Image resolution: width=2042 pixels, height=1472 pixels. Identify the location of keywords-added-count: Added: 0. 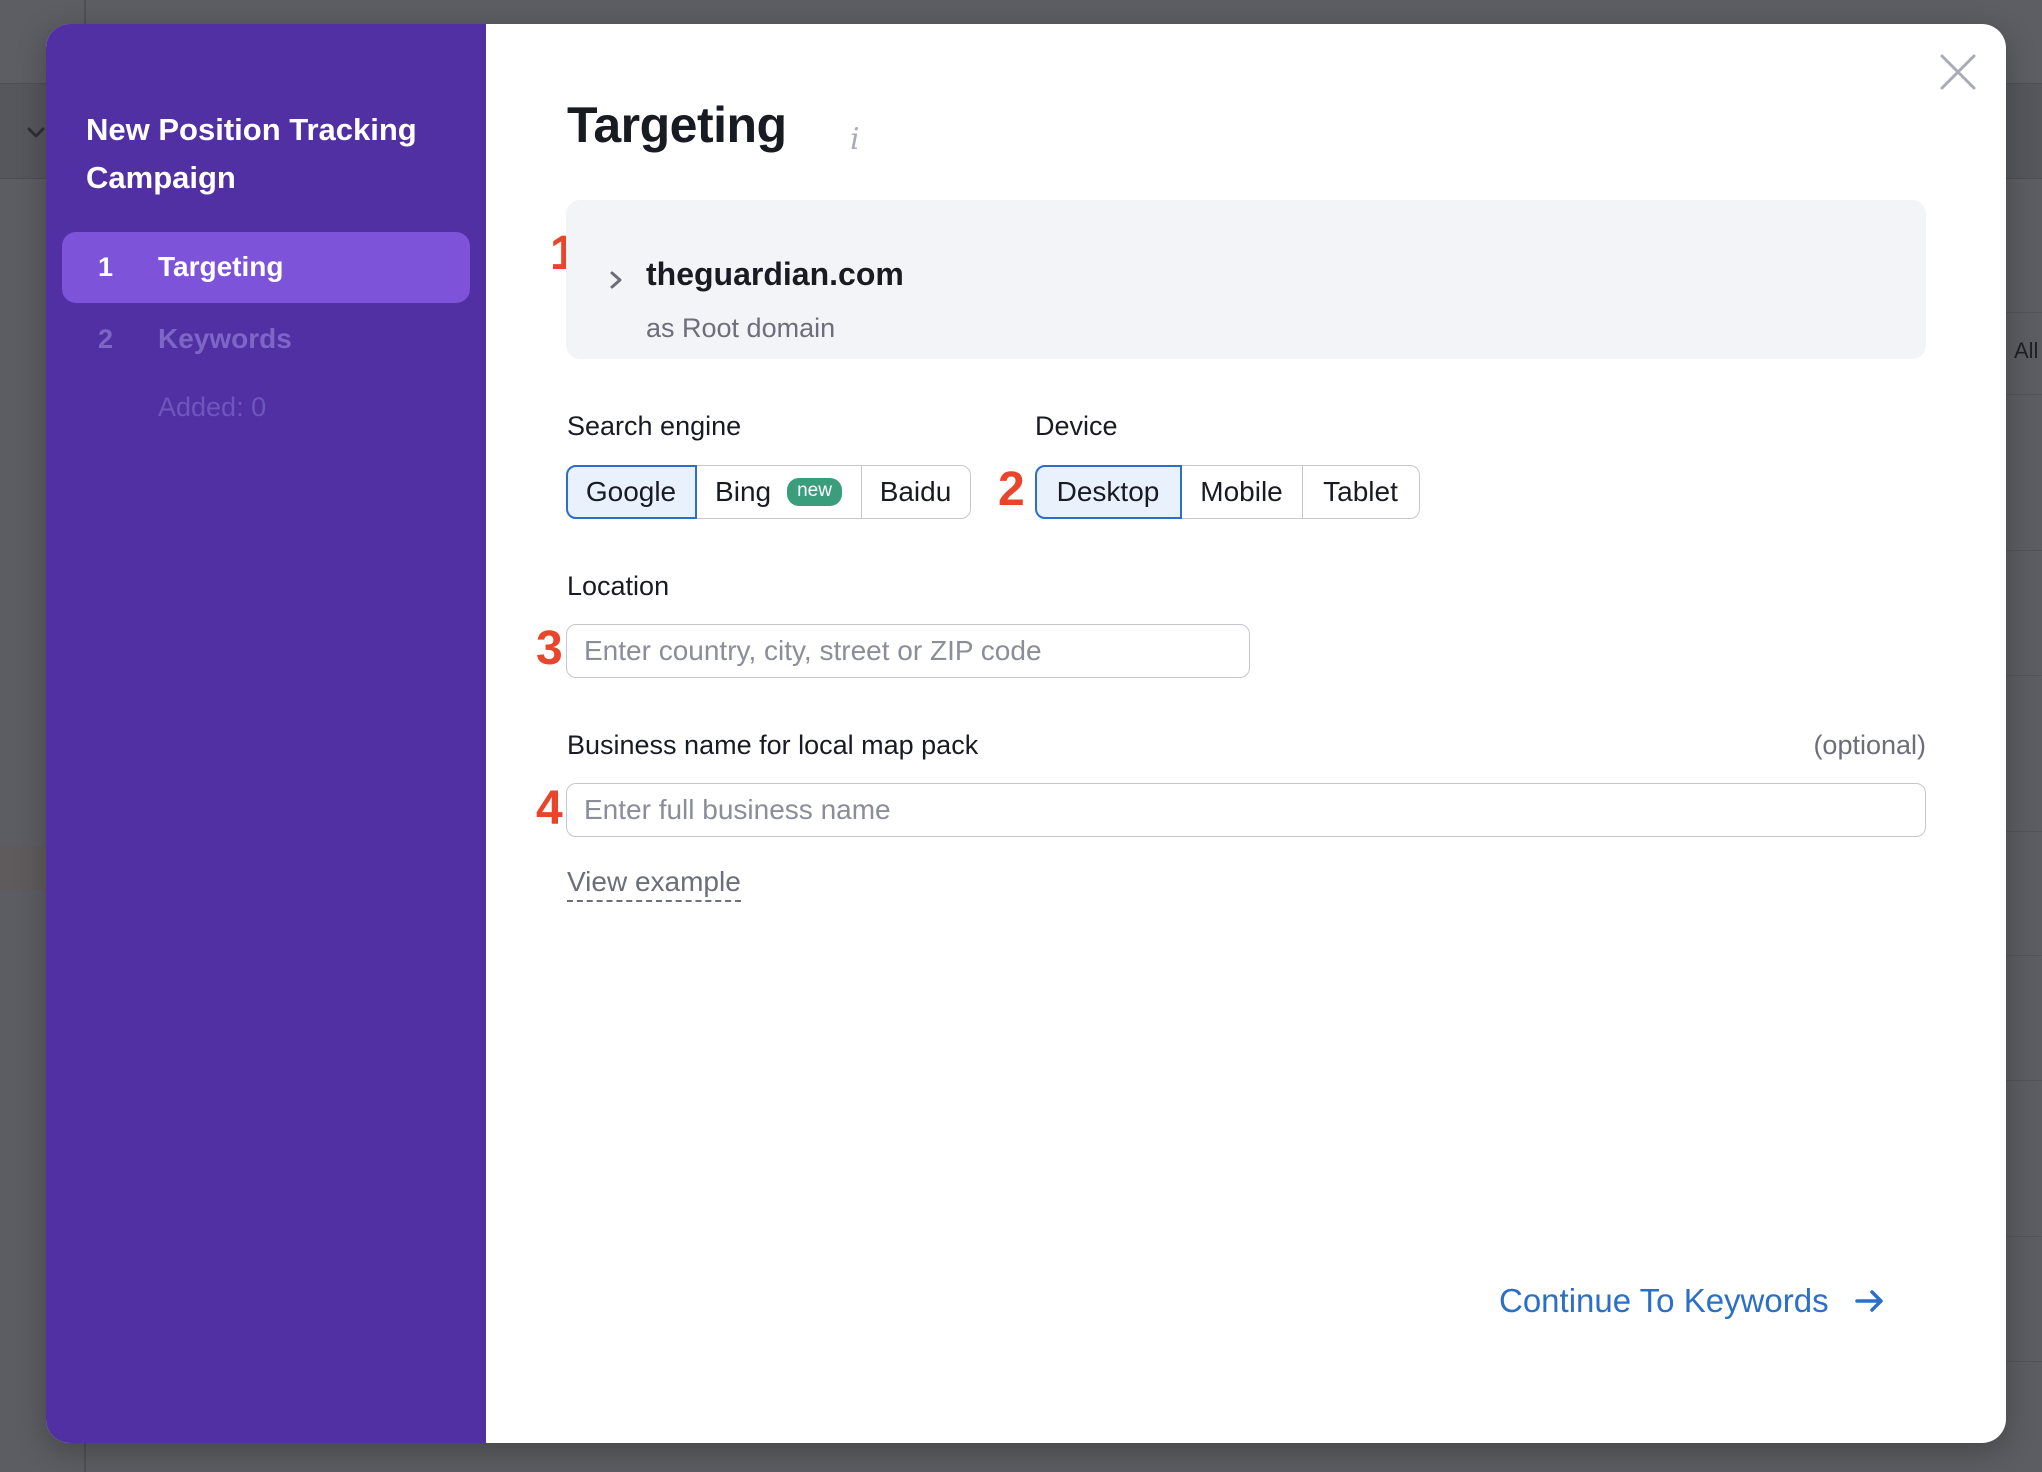
(212, 407).